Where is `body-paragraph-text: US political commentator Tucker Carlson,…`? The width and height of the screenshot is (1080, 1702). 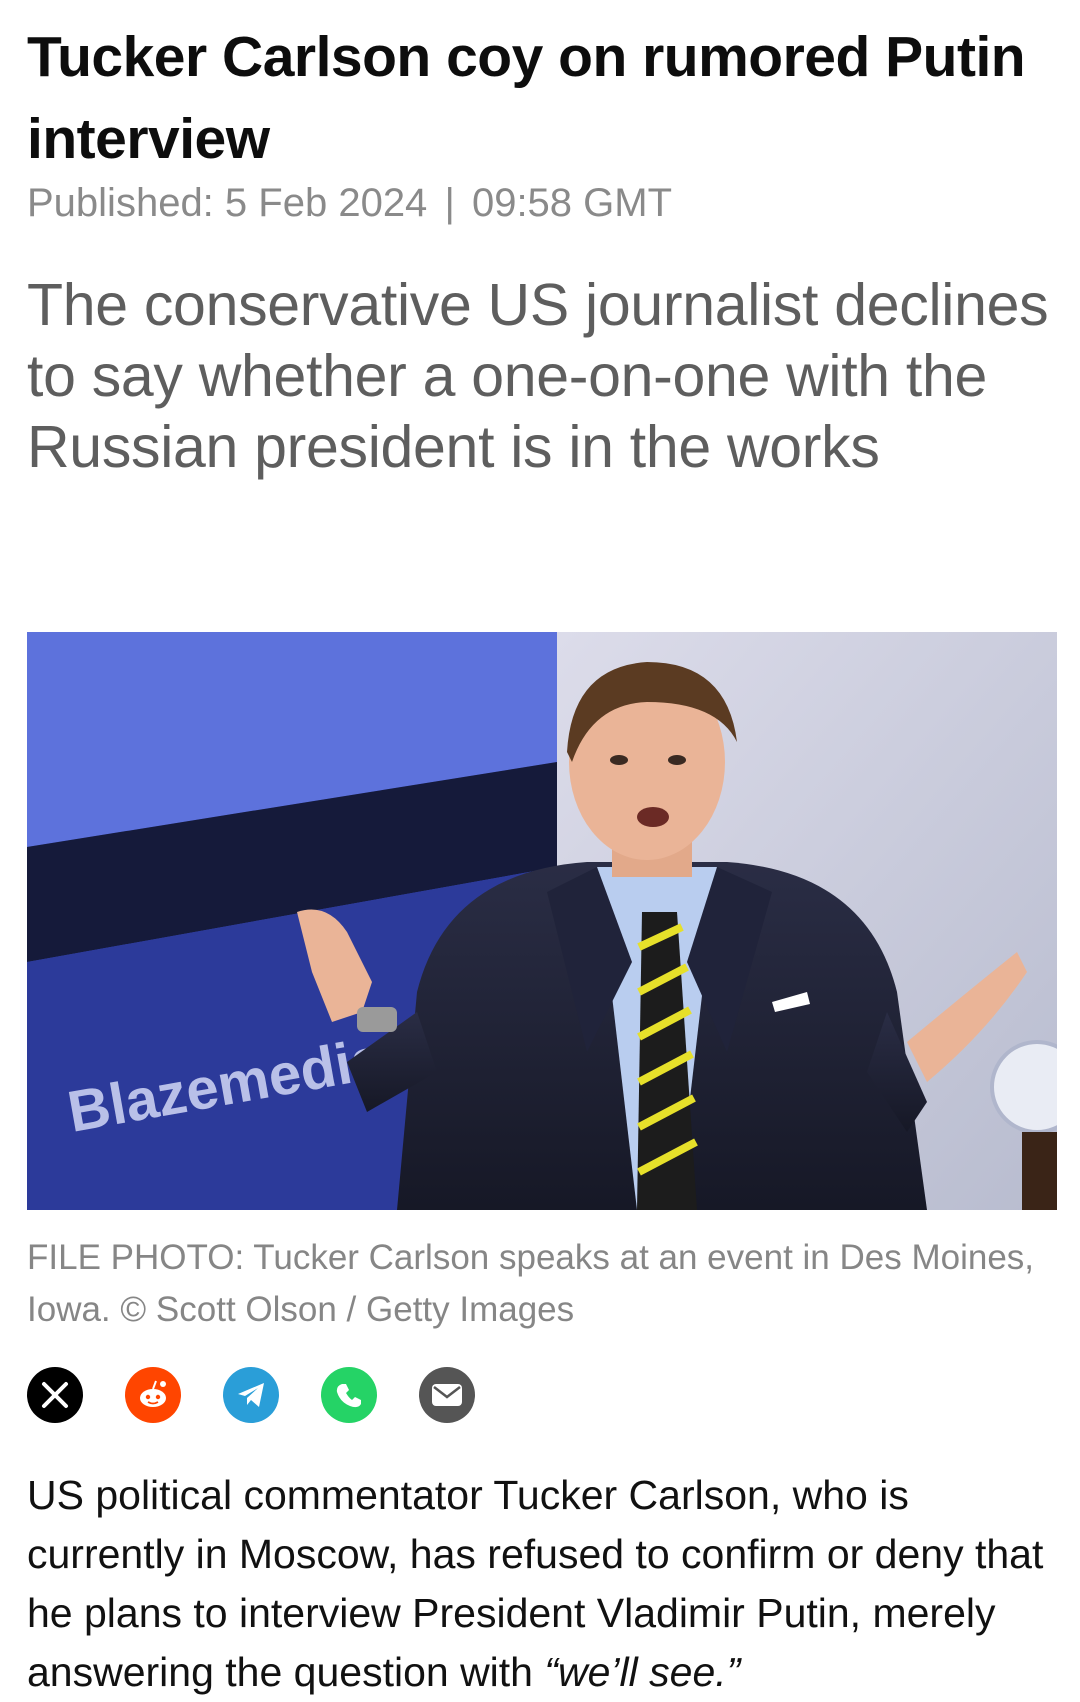 body-paragraph-text: US political commentator Tucker Carlson,… is located at coordinates (535, 1583).